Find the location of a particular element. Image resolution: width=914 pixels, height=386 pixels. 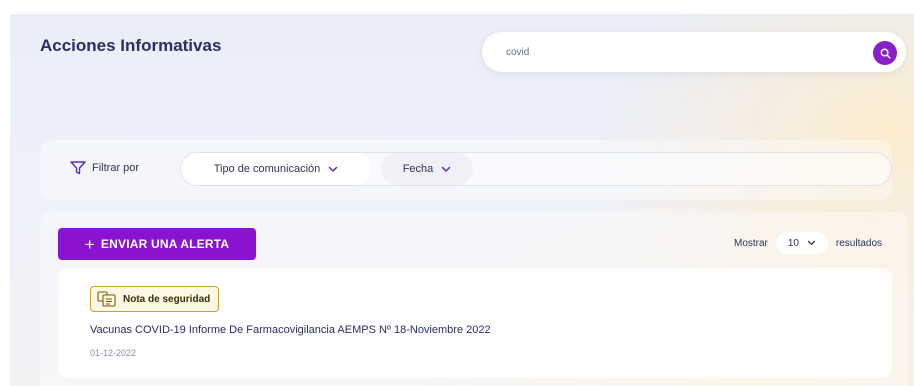

filter-date-label: Fecha is located at coordinates (418, 169).